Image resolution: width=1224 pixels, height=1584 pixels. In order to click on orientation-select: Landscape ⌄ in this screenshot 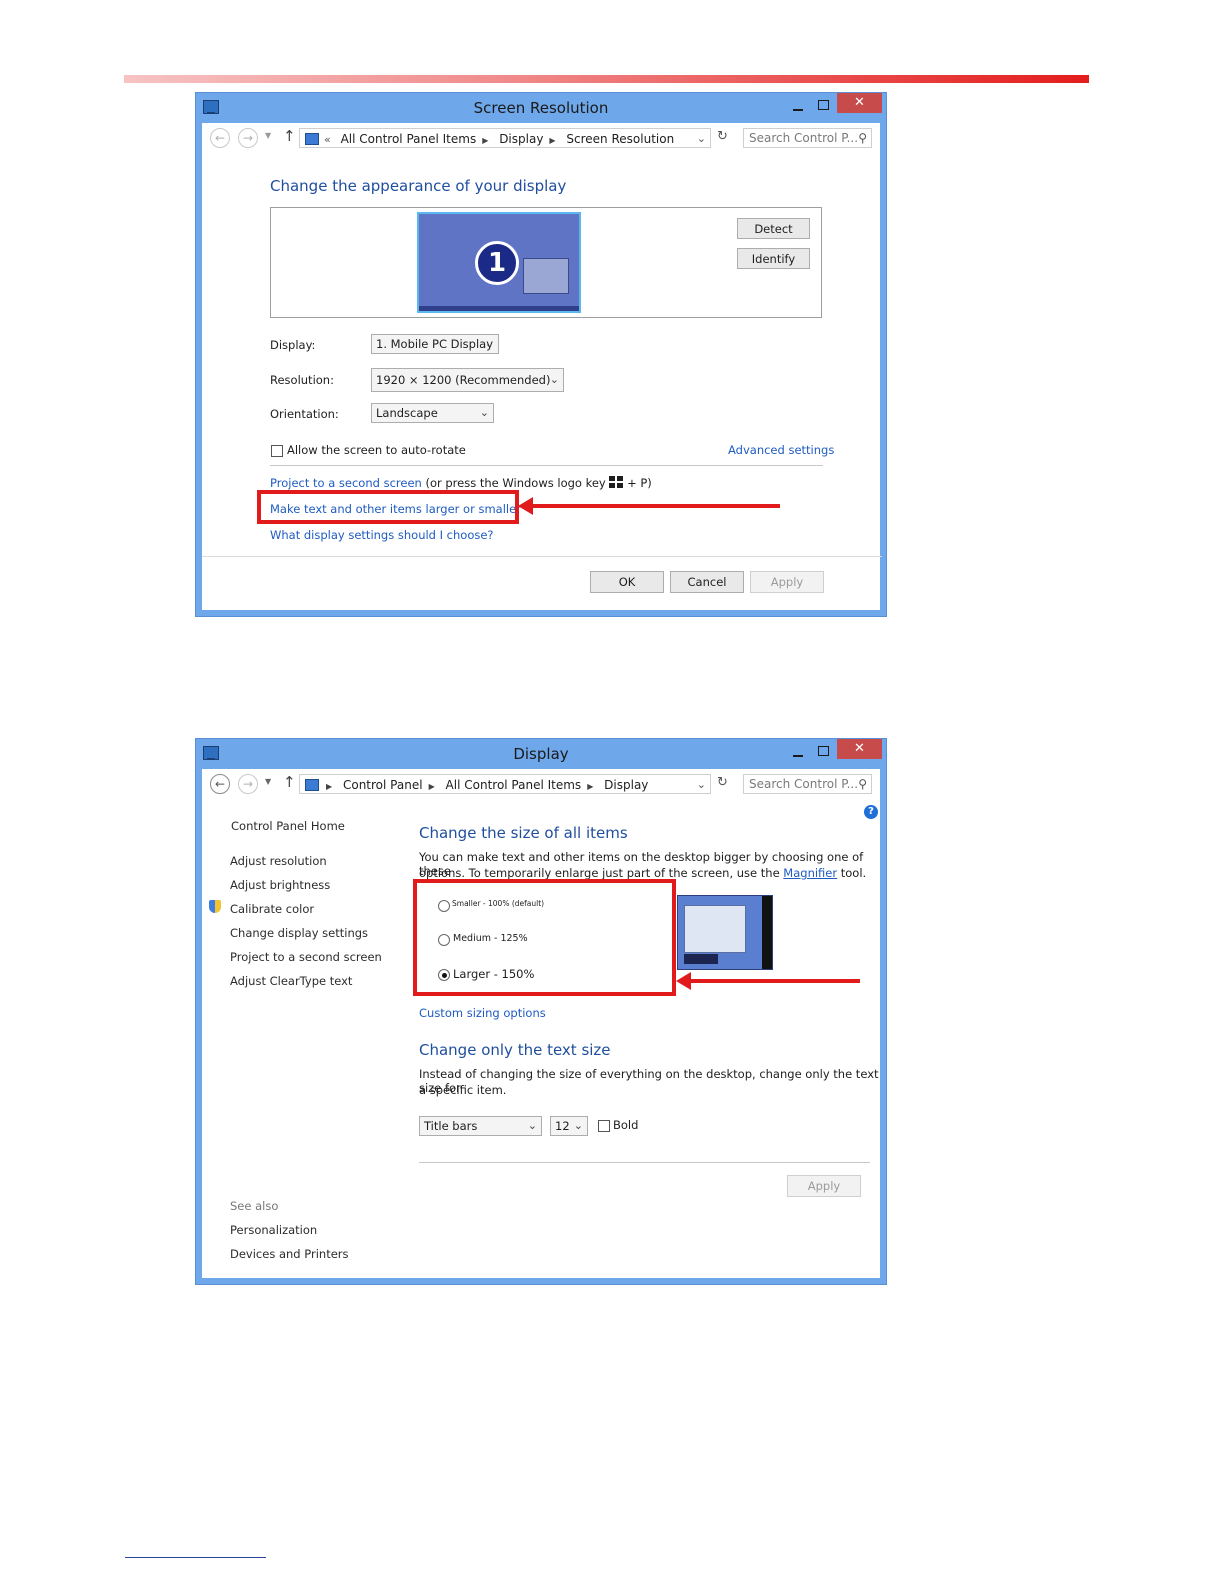, I will do `click(432, 413)`.